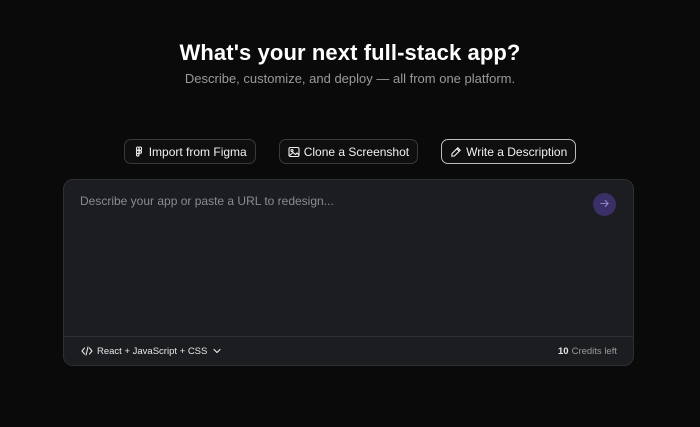  I want to click on hero-title: What's your next full-stack app?, so click(350, 52).